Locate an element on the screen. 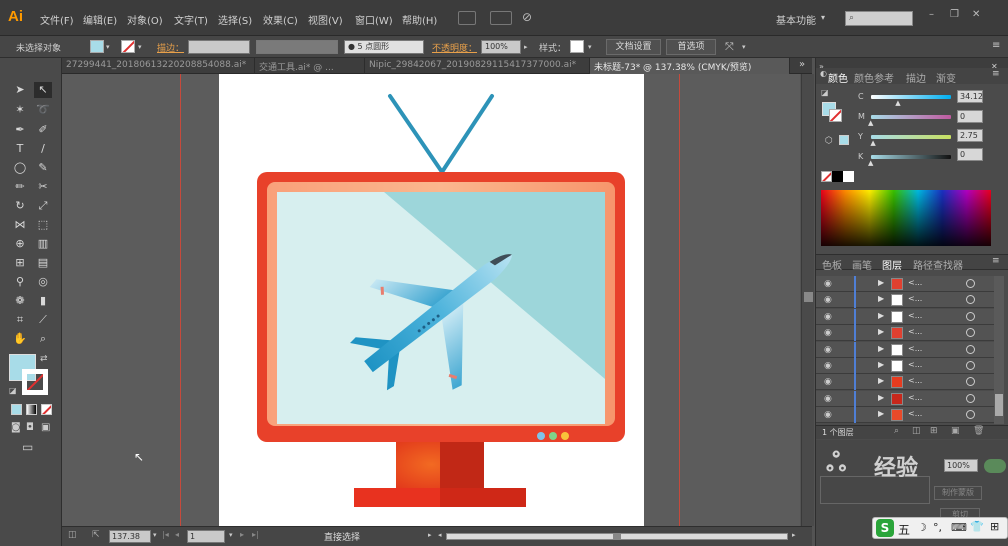 The image size is (1008, 546). channel-c-value: 34.12 is located at coordinates (970, 96).